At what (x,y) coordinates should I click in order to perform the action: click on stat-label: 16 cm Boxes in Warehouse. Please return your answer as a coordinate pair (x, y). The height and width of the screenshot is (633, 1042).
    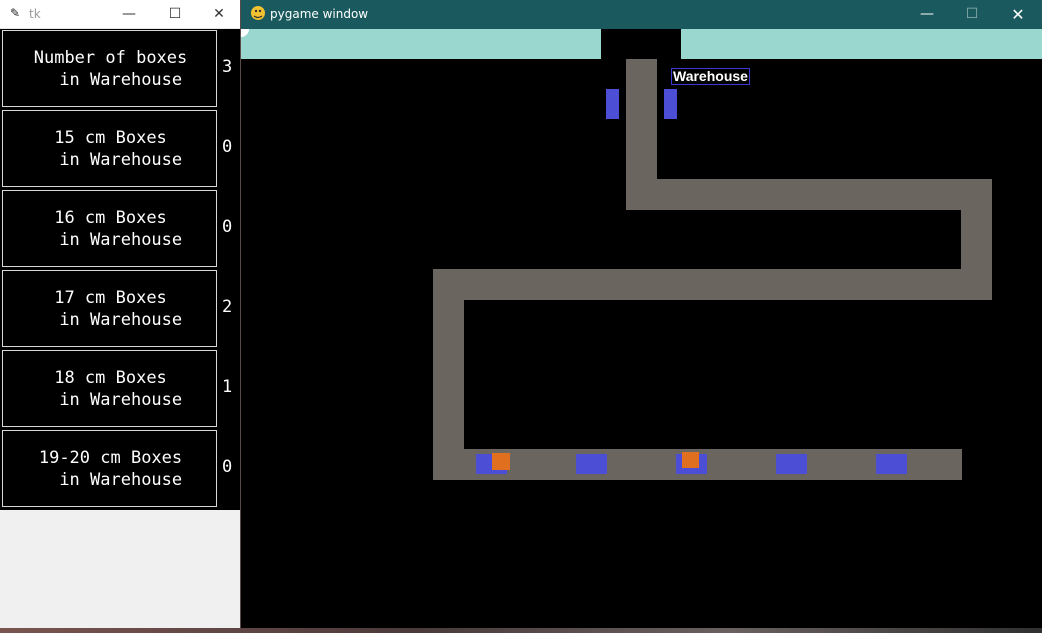
    Looking at the image, I should click on (118, 229).